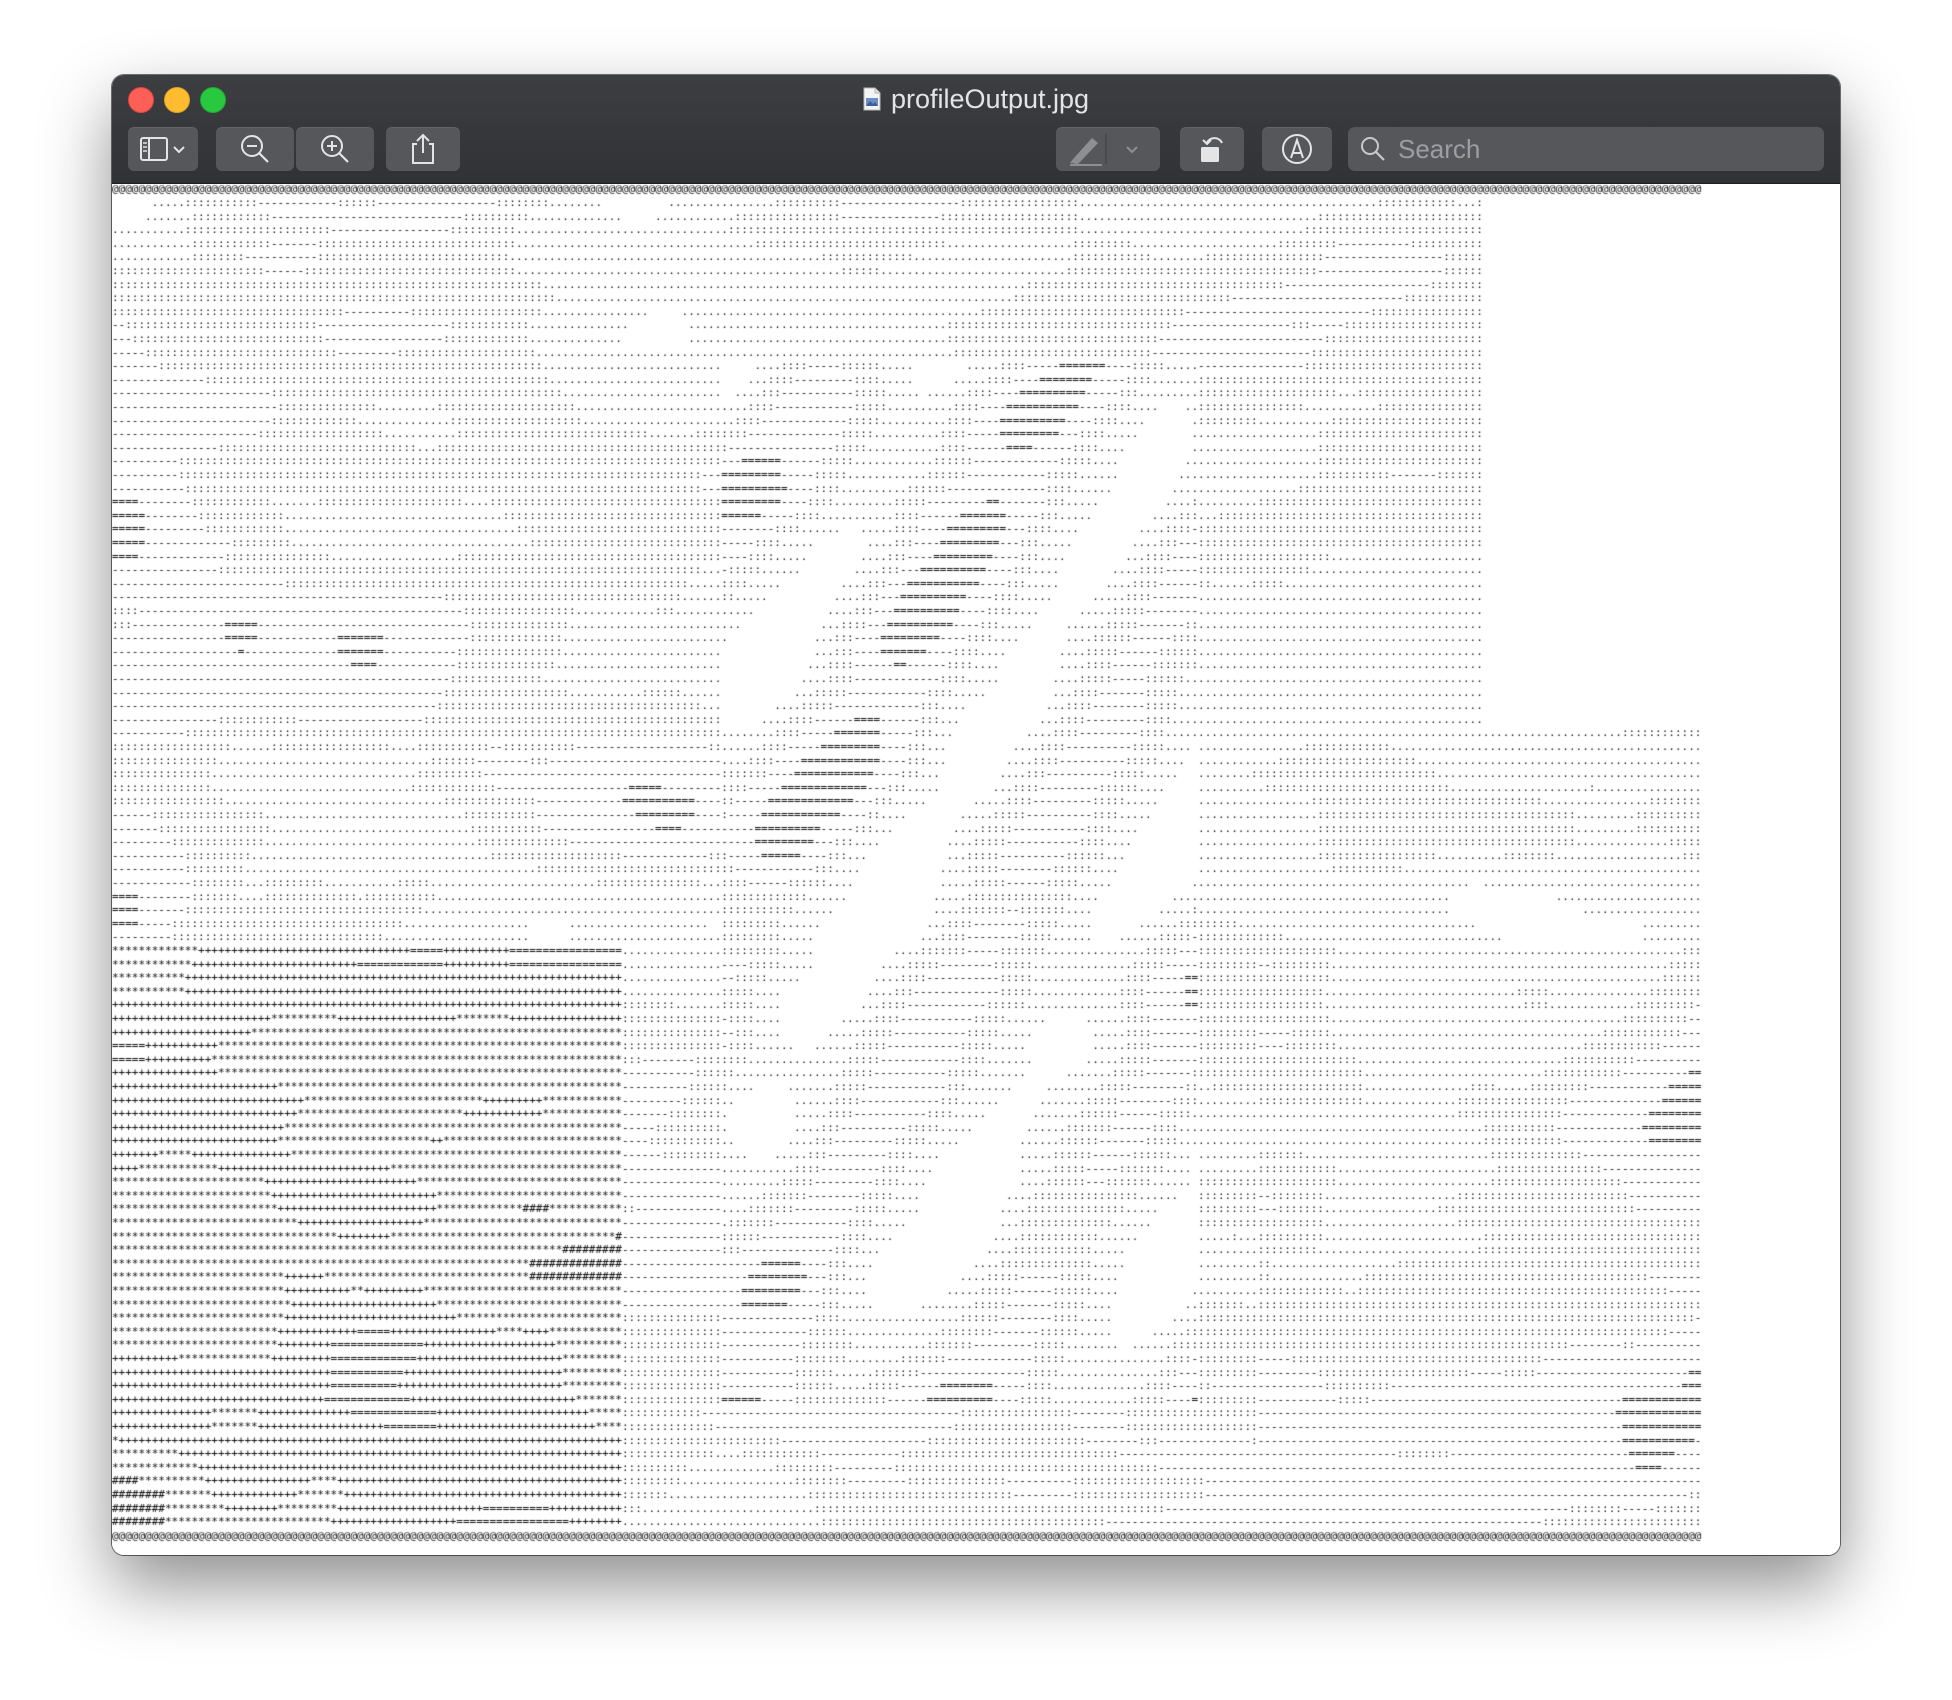  Describe the element at coordinates (1088, 150) in the screenshot. I see `highlighter-icon` at that location.